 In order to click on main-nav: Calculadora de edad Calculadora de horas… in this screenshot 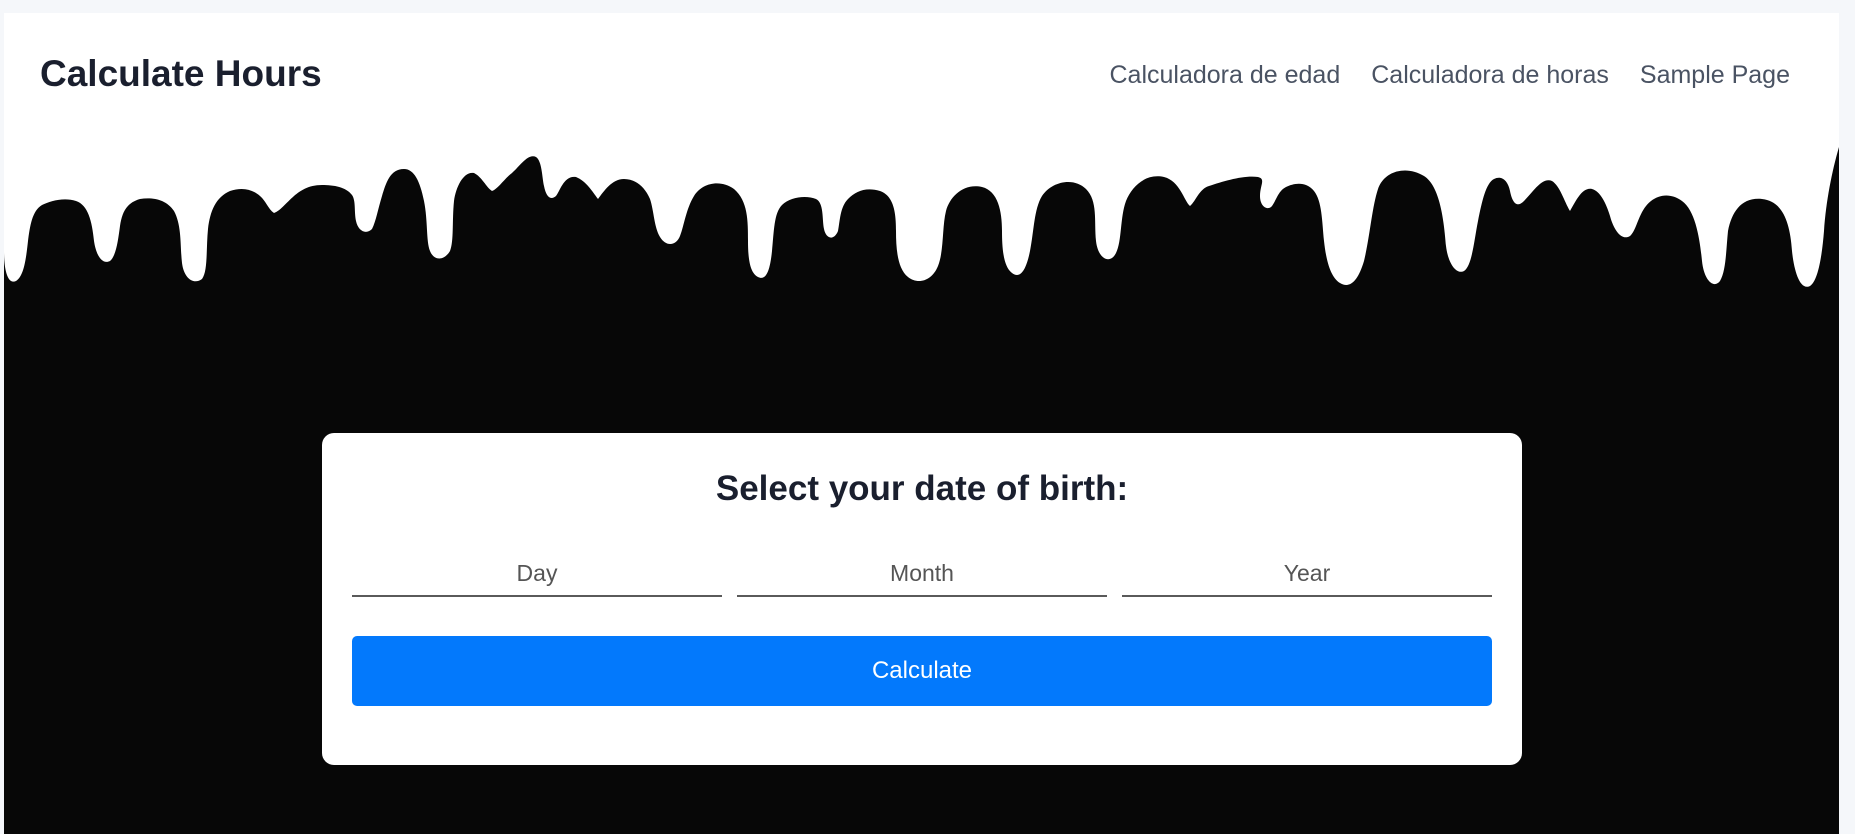, I will do `click(1450, 75)`.